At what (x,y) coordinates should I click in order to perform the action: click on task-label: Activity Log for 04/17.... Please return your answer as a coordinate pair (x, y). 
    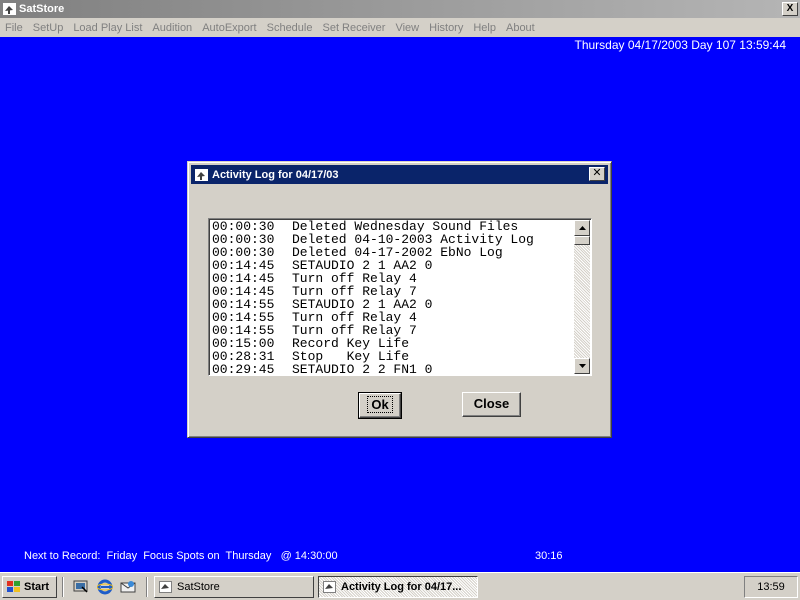
    Looking at the image, I should click on (401, 587).